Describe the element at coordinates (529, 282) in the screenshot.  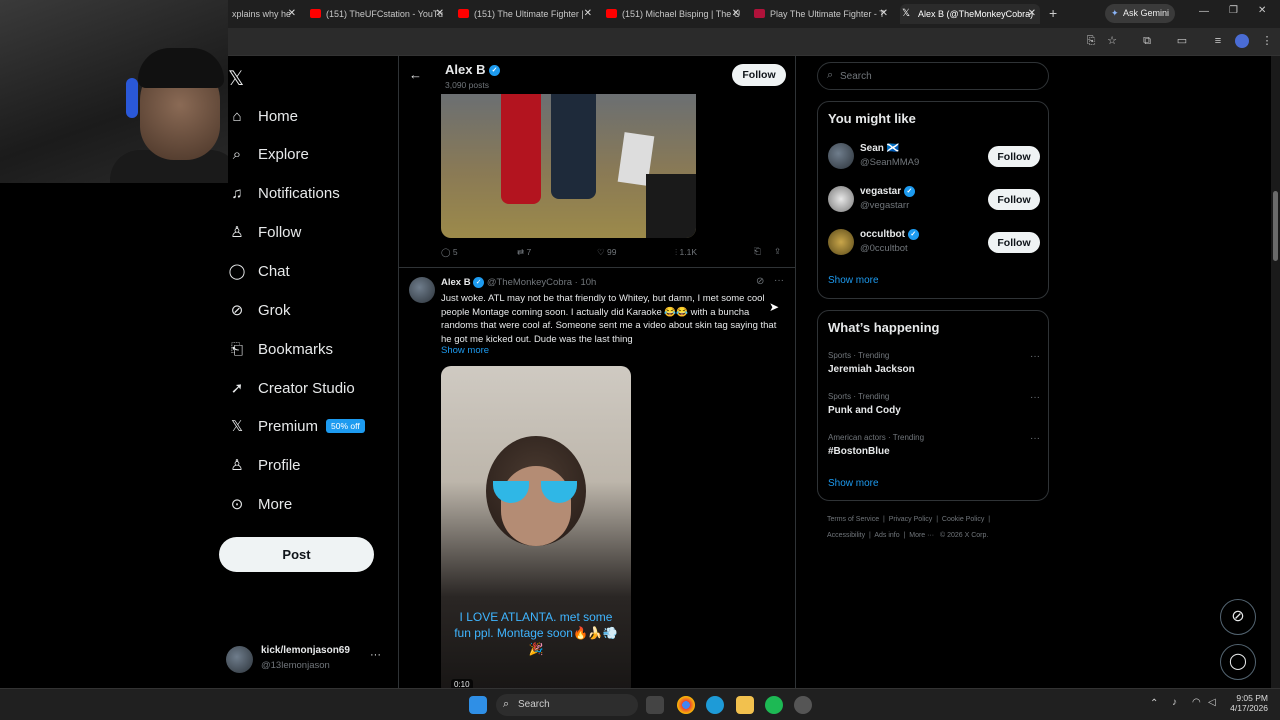
I see `author-handle: @TheMonkeyCobra` at that location.